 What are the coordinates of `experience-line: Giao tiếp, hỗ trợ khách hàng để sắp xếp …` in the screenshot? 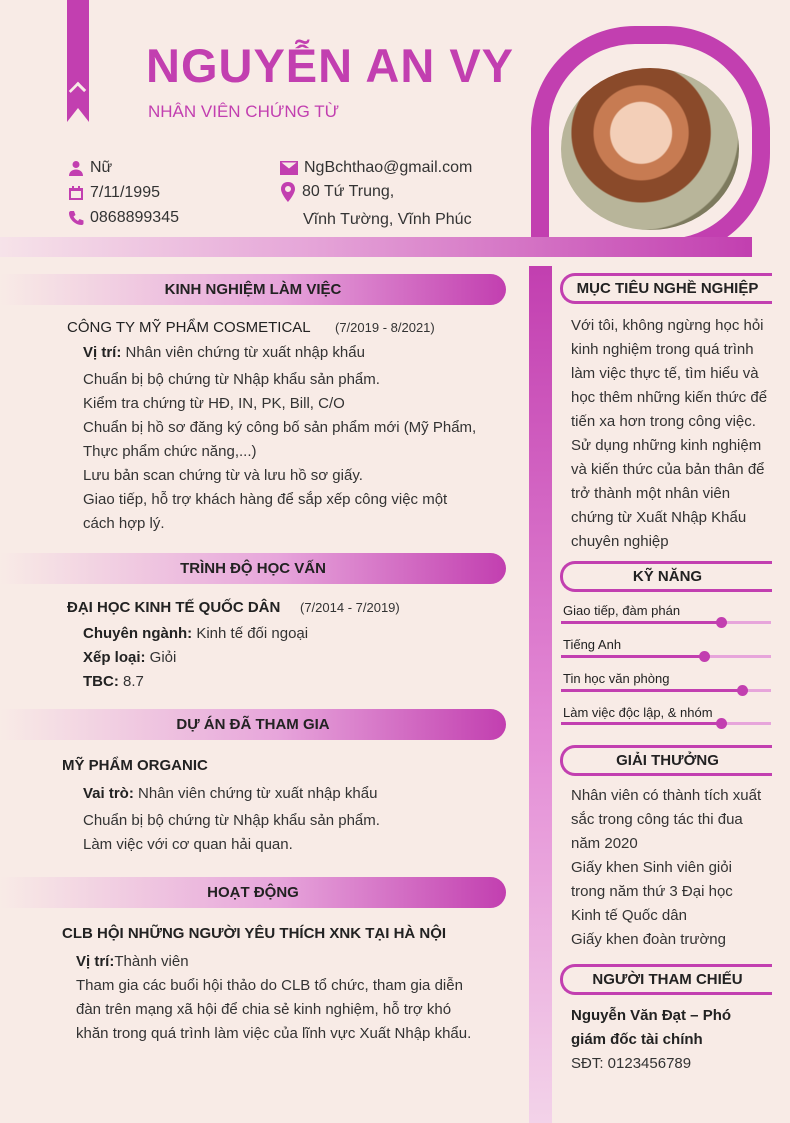 It's located at (265, 499).